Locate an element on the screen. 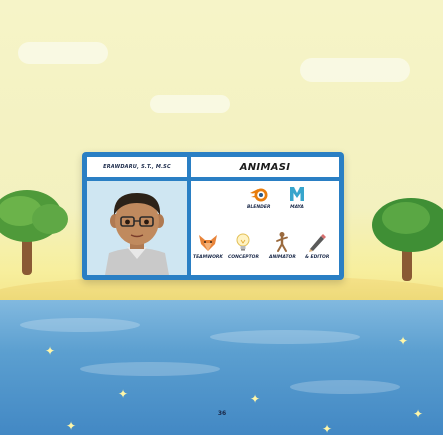 This screenshot has width=443, height=435. lightbulb-icon is located at coordinates (243, 242).